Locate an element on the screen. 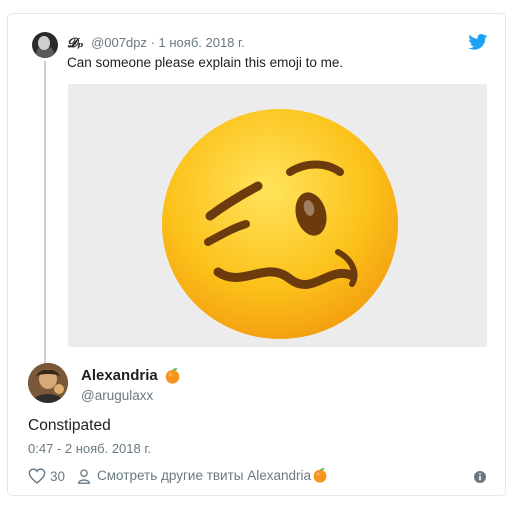  parent-tweet-header: 𝓓ₚ @007dpz · 1 нояб. 2018 г. is located at coordinates (156, 43).